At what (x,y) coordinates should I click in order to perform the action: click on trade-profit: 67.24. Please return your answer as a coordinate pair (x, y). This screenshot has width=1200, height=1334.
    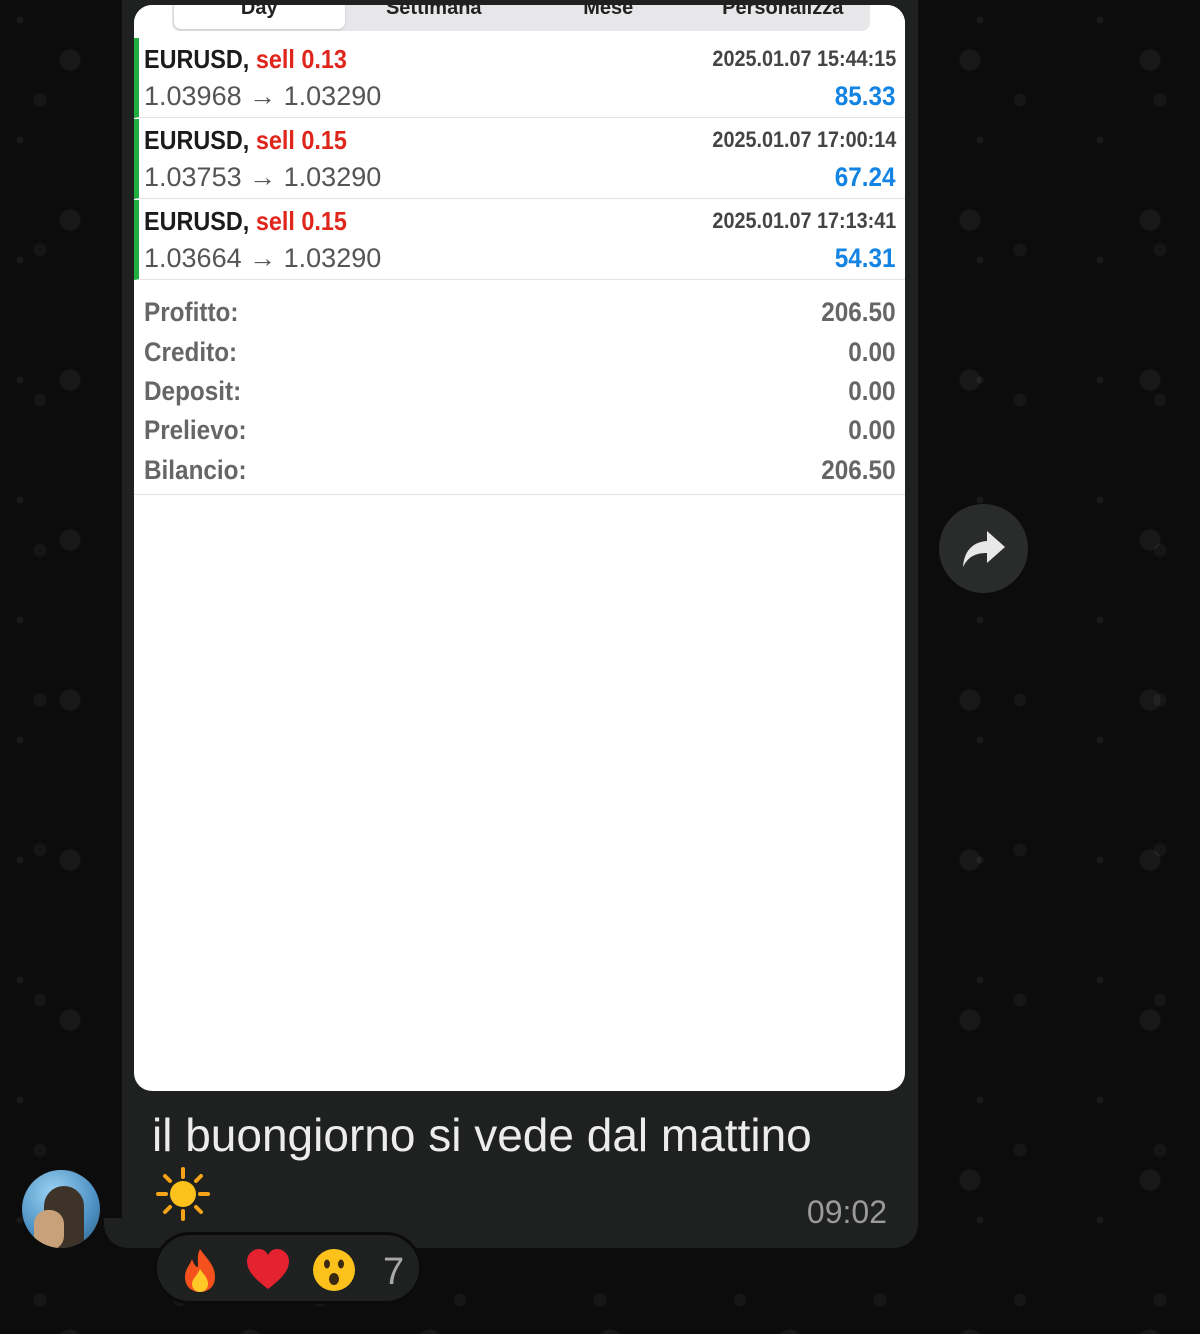
    Looking at the image, I should click on (865, 177).